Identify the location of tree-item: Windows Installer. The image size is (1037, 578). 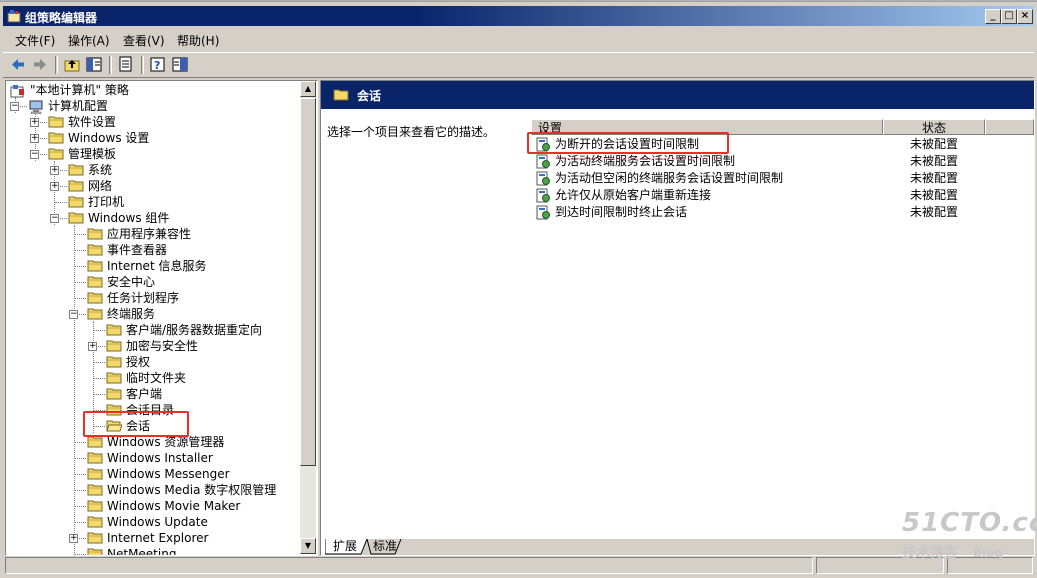
(152, 458).